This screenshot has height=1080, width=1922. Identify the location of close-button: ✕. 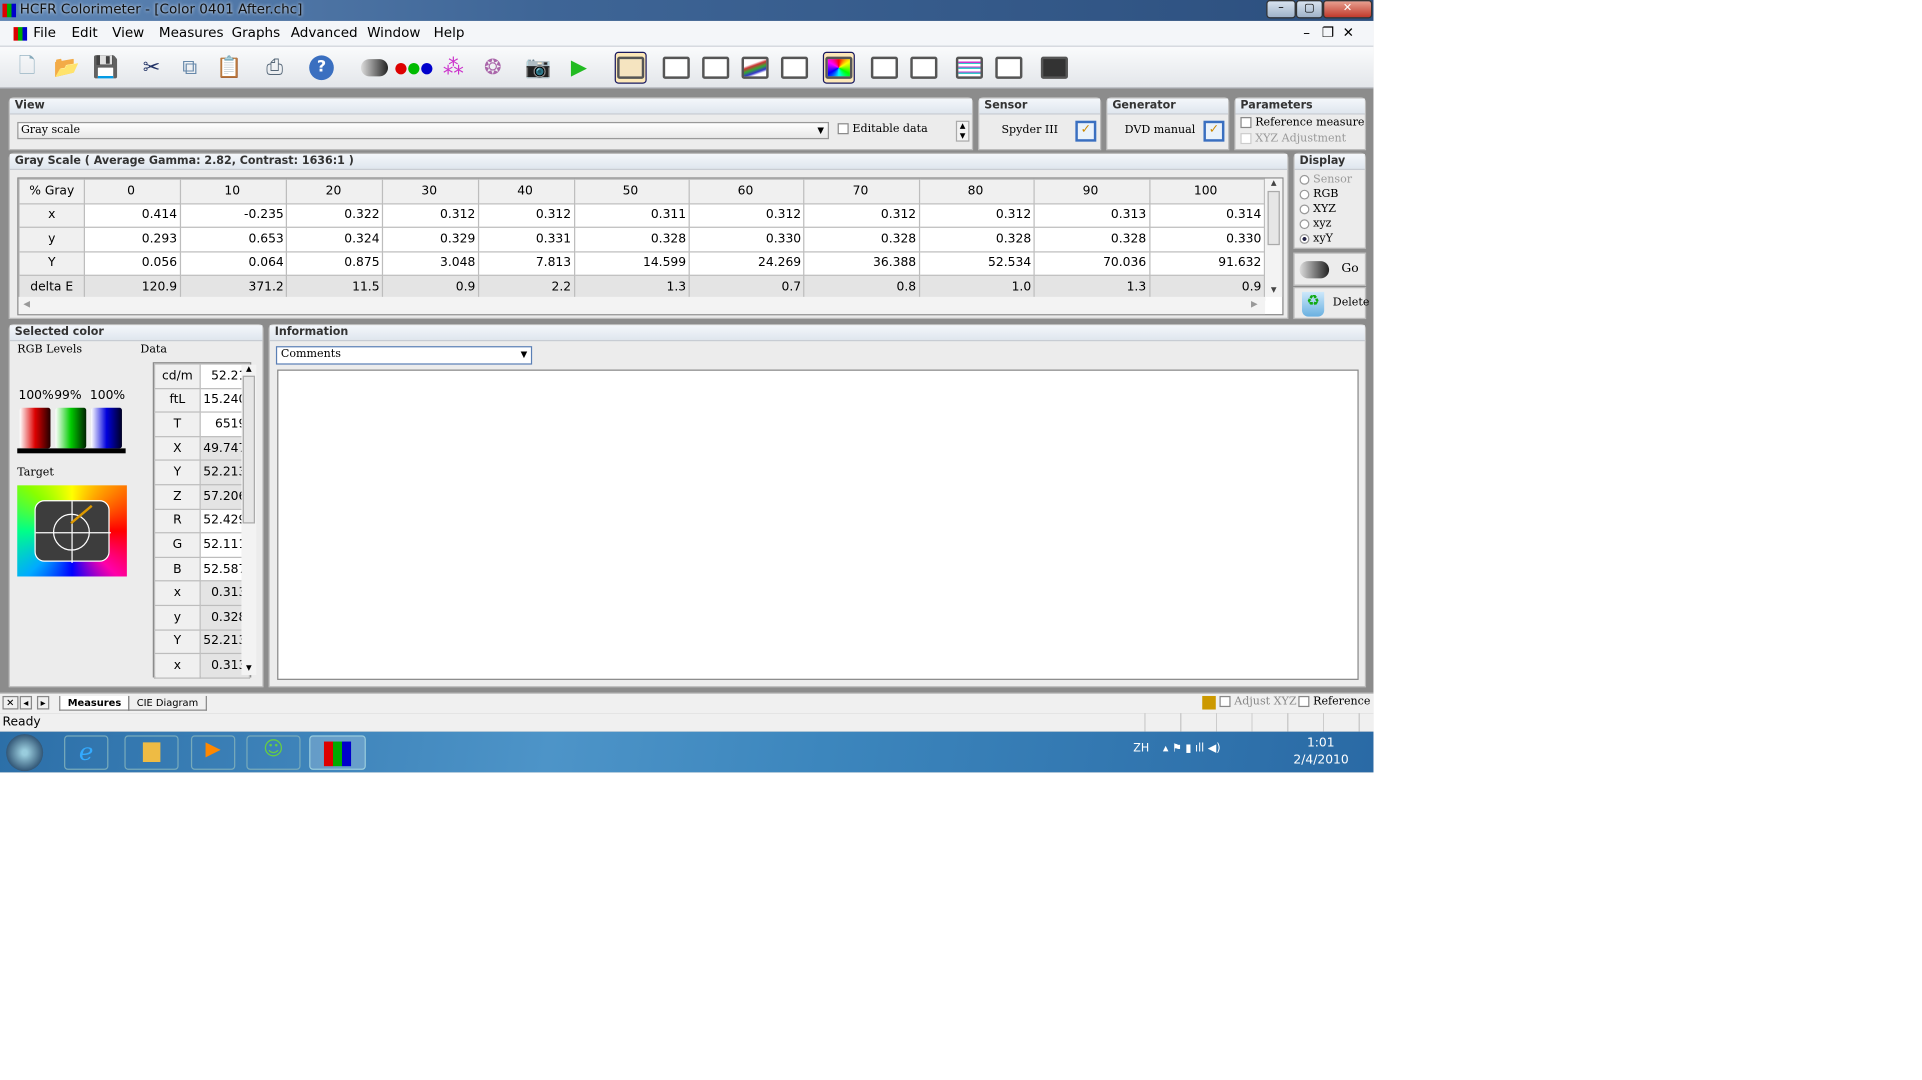
(1347, 9).